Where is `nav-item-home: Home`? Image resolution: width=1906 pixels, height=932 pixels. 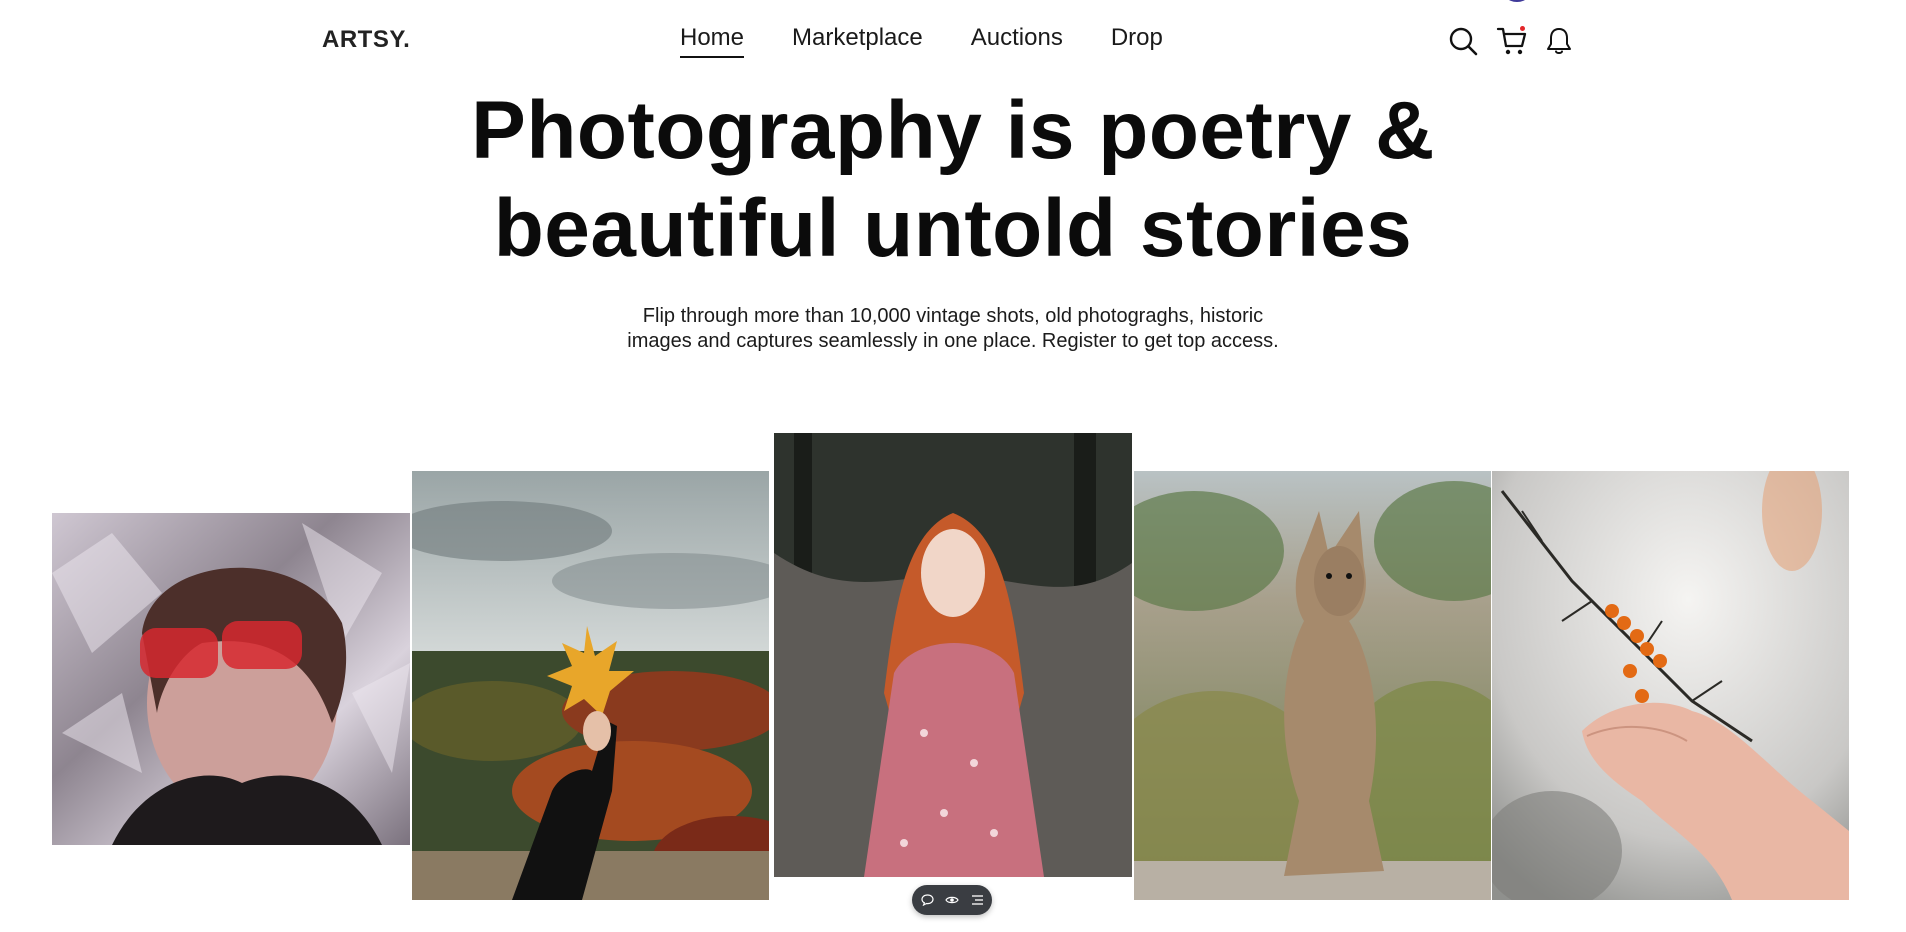
nav-item-home: Home is located at coordinates (712, 41).